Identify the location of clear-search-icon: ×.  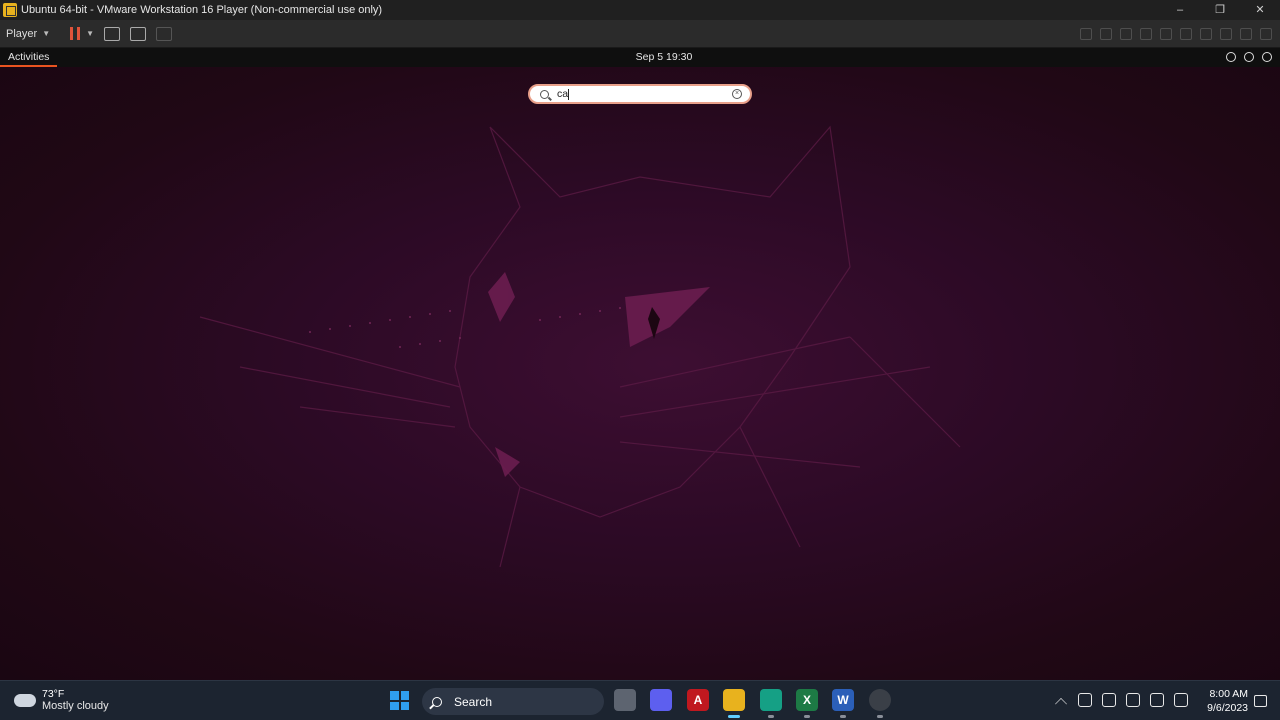
(737, 94).